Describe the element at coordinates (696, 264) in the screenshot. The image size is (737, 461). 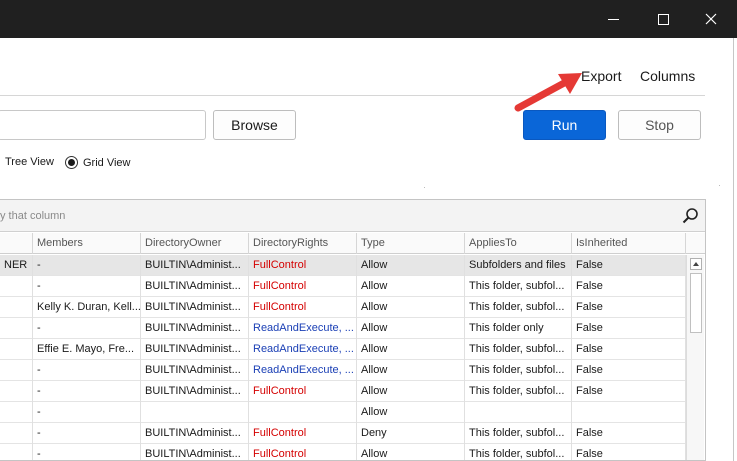
I see `scroll-up-icon` at that location.